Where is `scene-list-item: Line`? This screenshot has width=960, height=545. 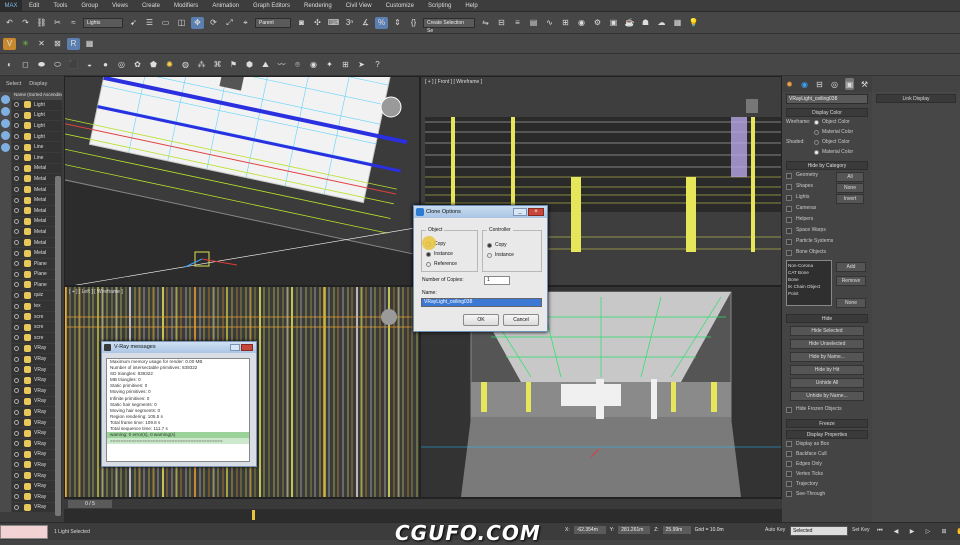
scene-list-item: Line is located at coordinates (37, 158).